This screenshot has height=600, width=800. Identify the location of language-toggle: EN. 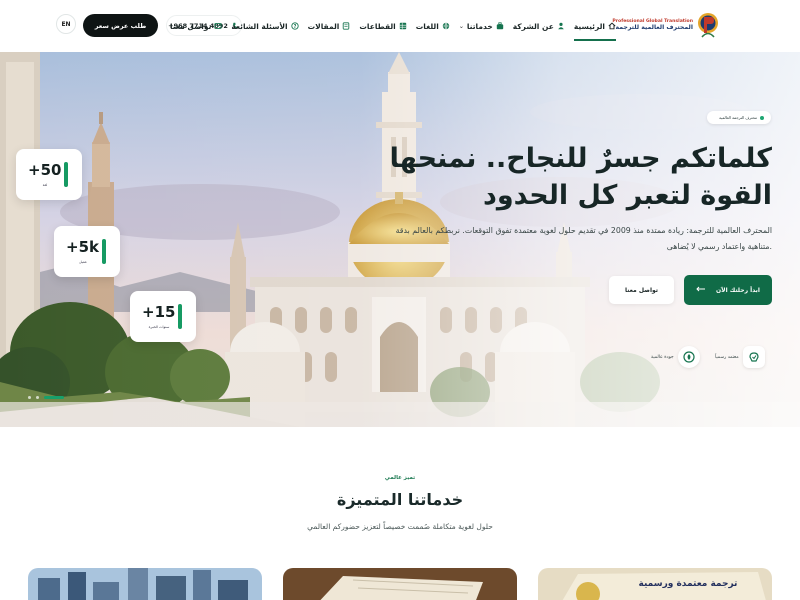
(66, 24).